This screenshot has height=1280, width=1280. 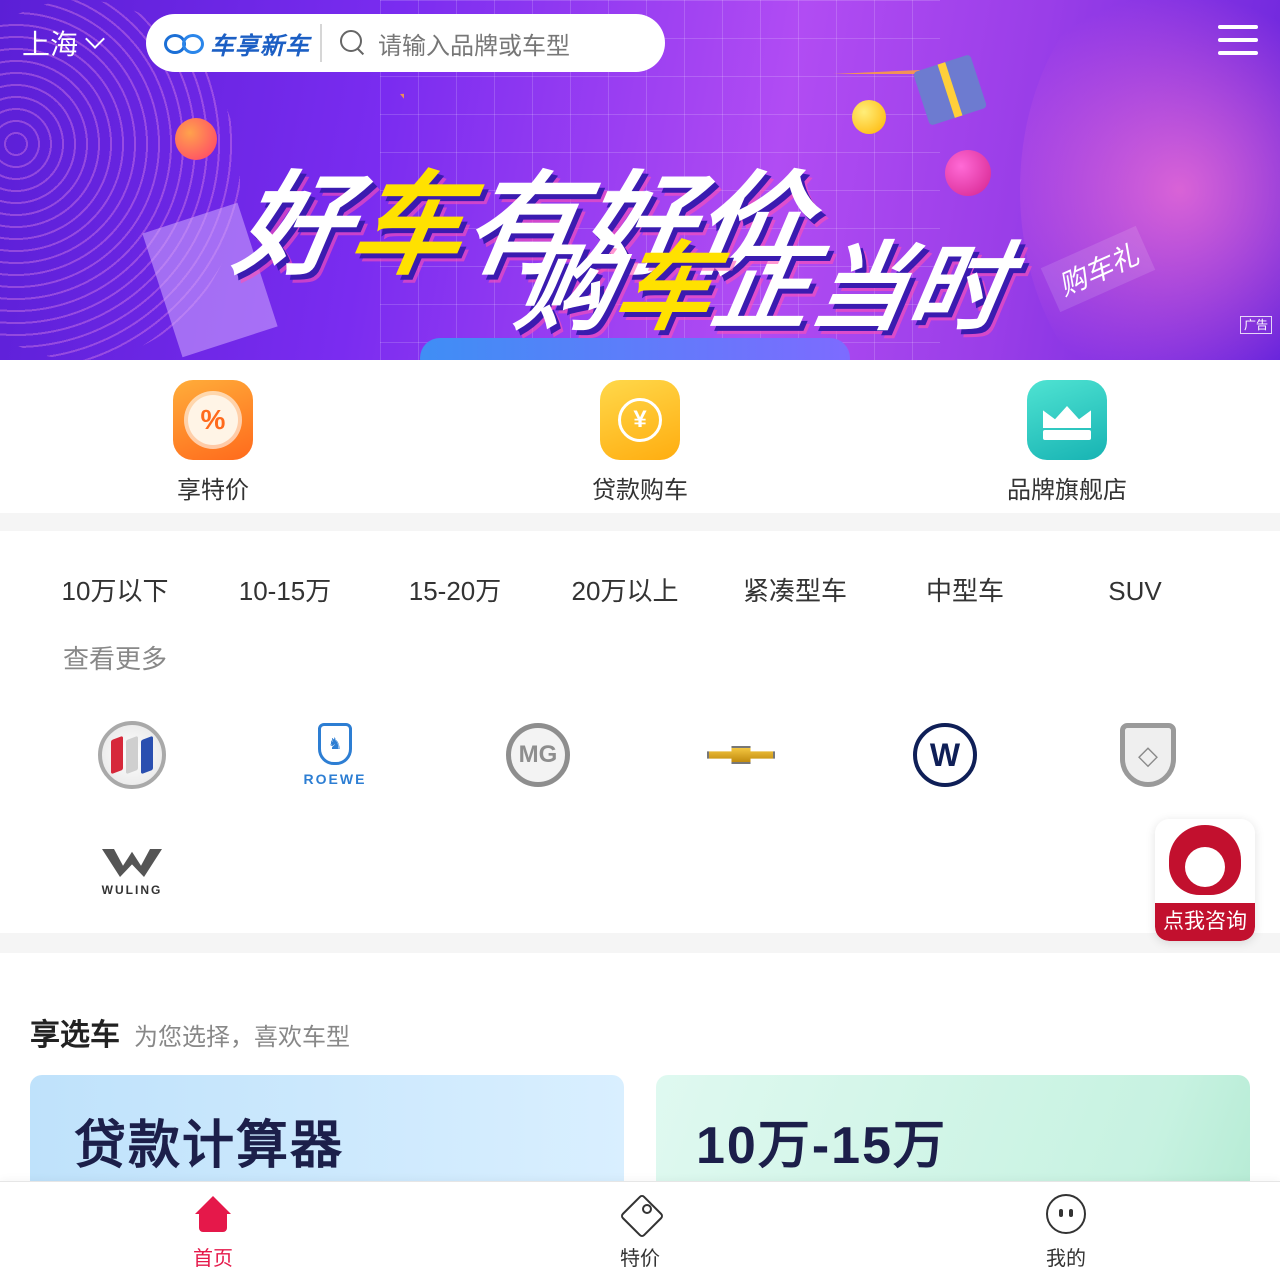 I want to click on card-title: 贷款计算器, so click(x=209, y=1146).